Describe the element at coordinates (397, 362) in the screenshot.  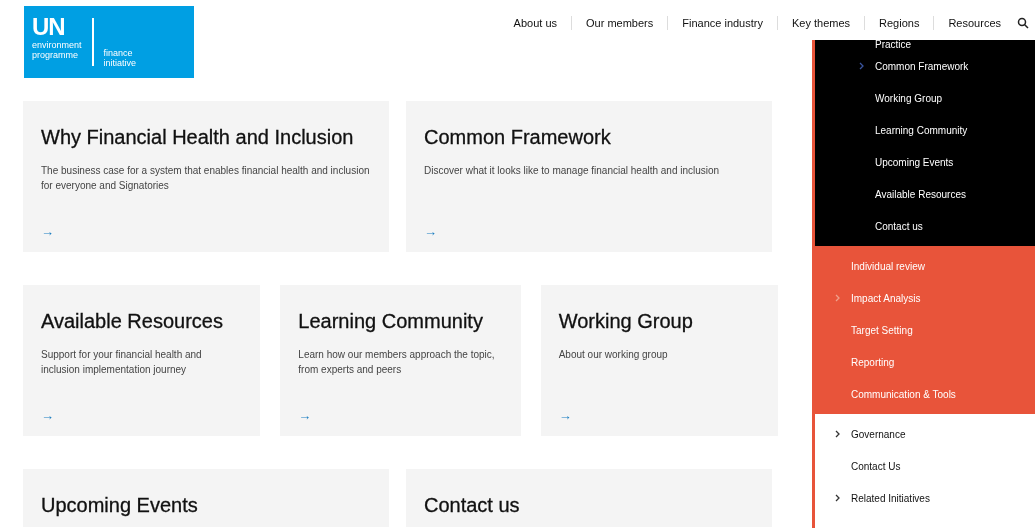
I see `card-description: Learn how our members approach the topic, from experts and peers` at that location.